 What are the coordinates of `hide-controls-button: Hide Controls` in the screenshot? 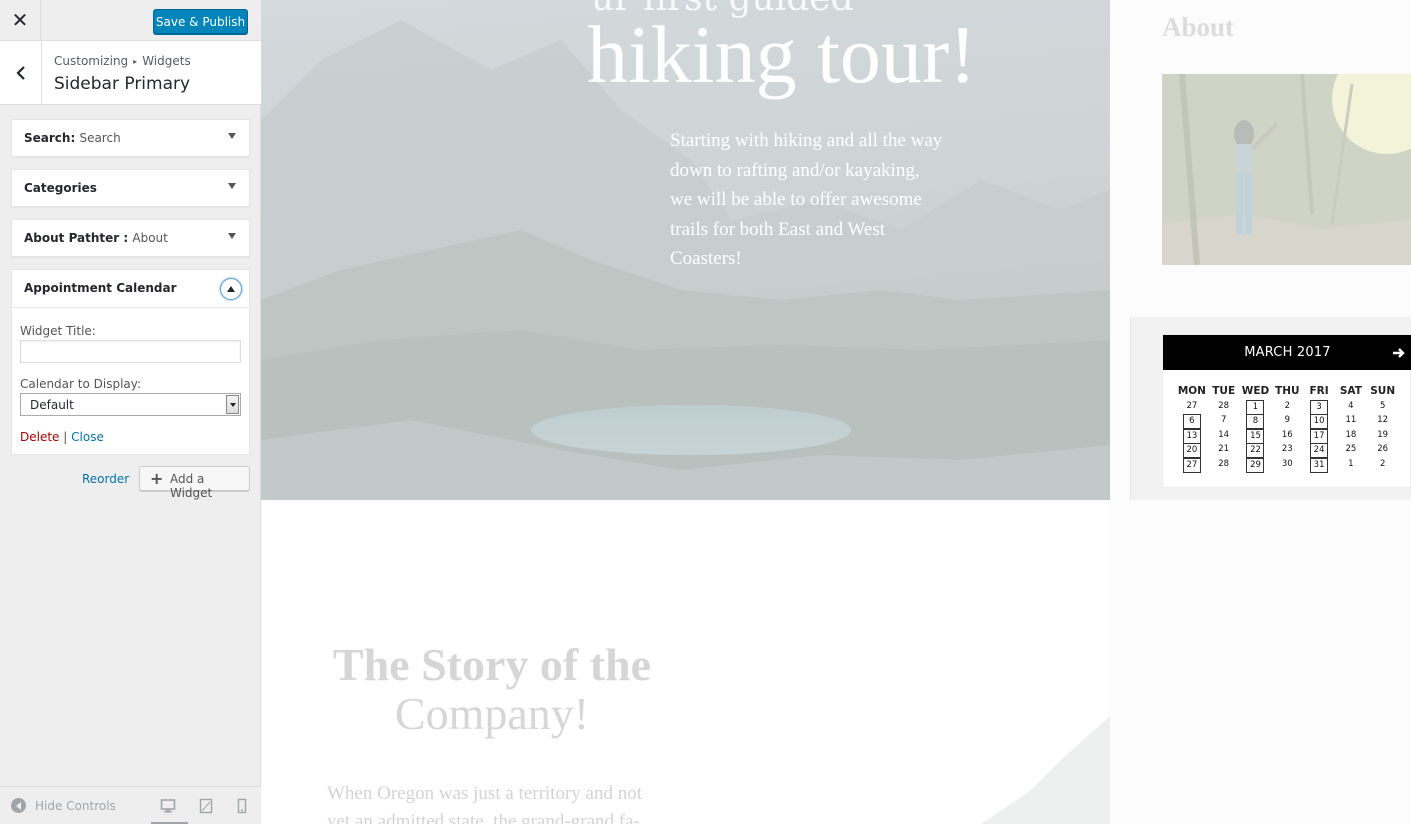 It's located at (63, 805).